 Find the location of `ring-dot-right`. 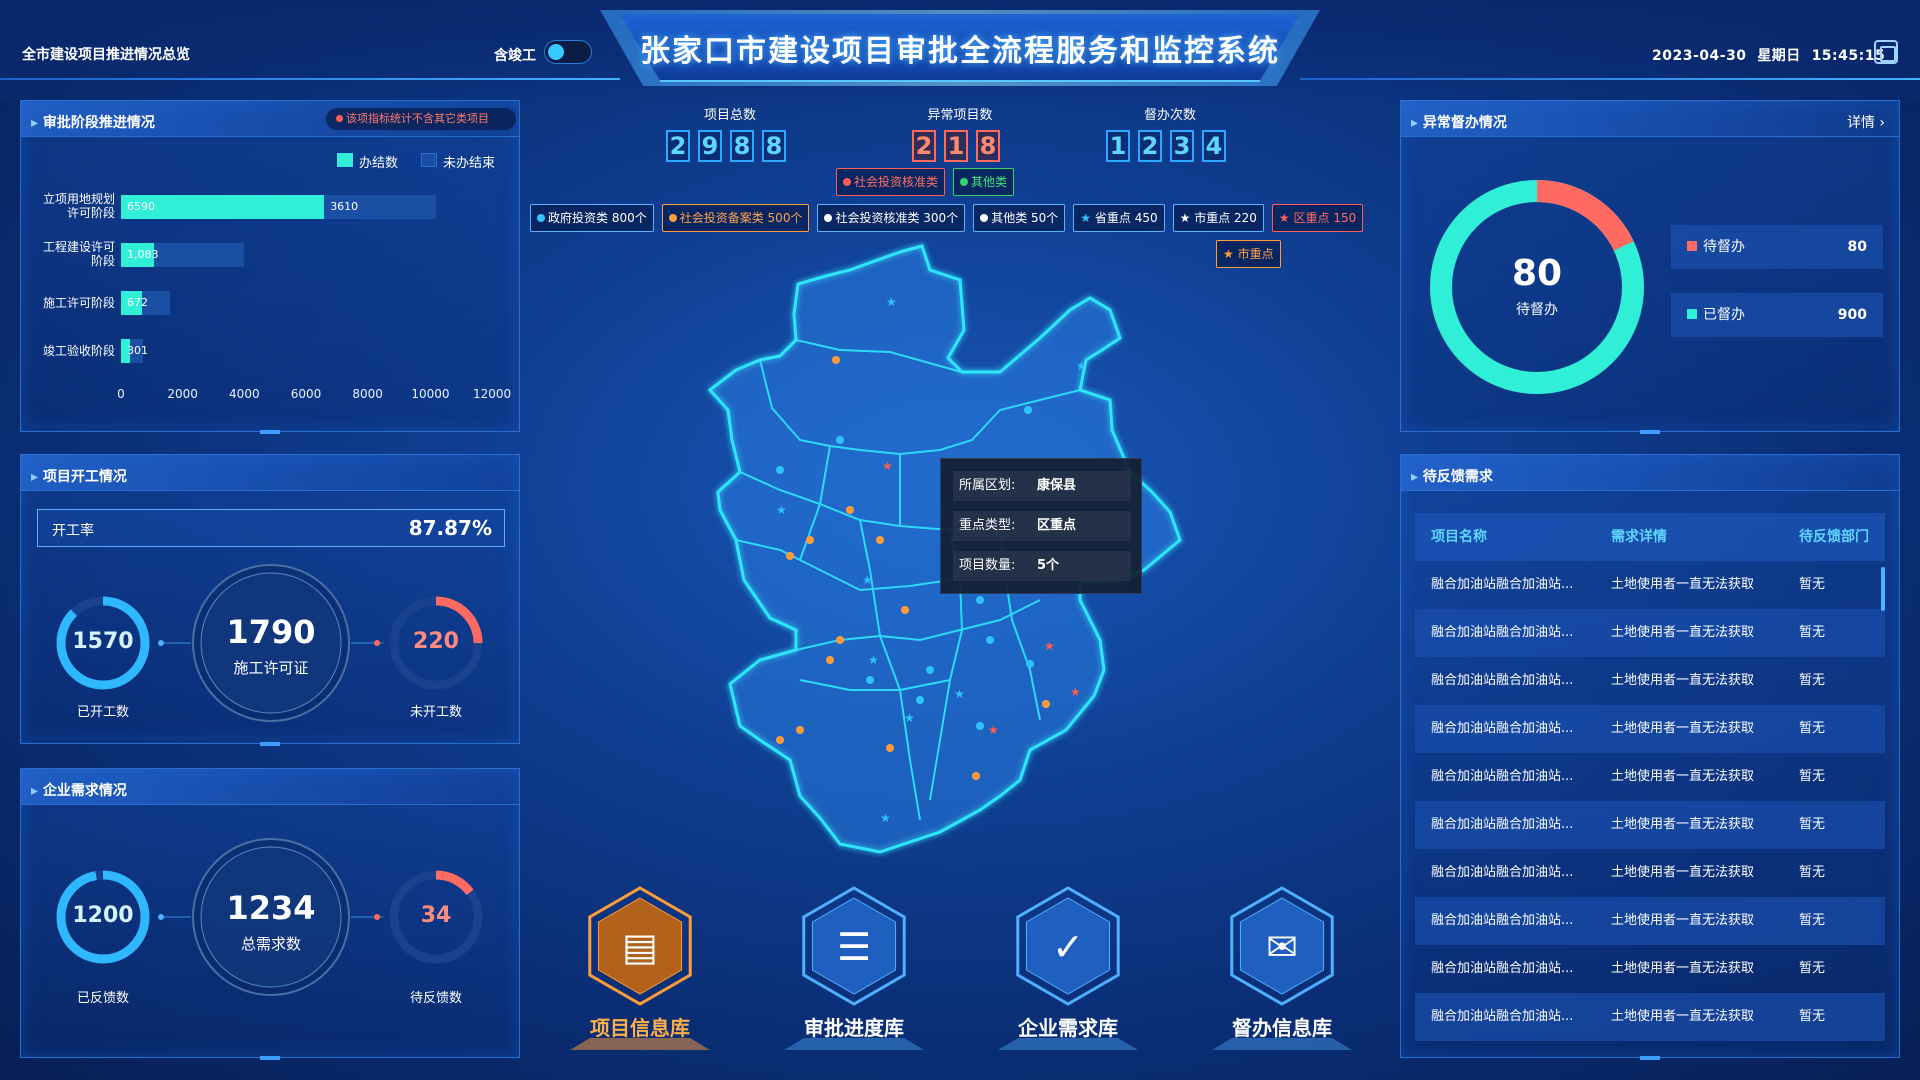

ring-dot-right is located at coordinates (377, 643).